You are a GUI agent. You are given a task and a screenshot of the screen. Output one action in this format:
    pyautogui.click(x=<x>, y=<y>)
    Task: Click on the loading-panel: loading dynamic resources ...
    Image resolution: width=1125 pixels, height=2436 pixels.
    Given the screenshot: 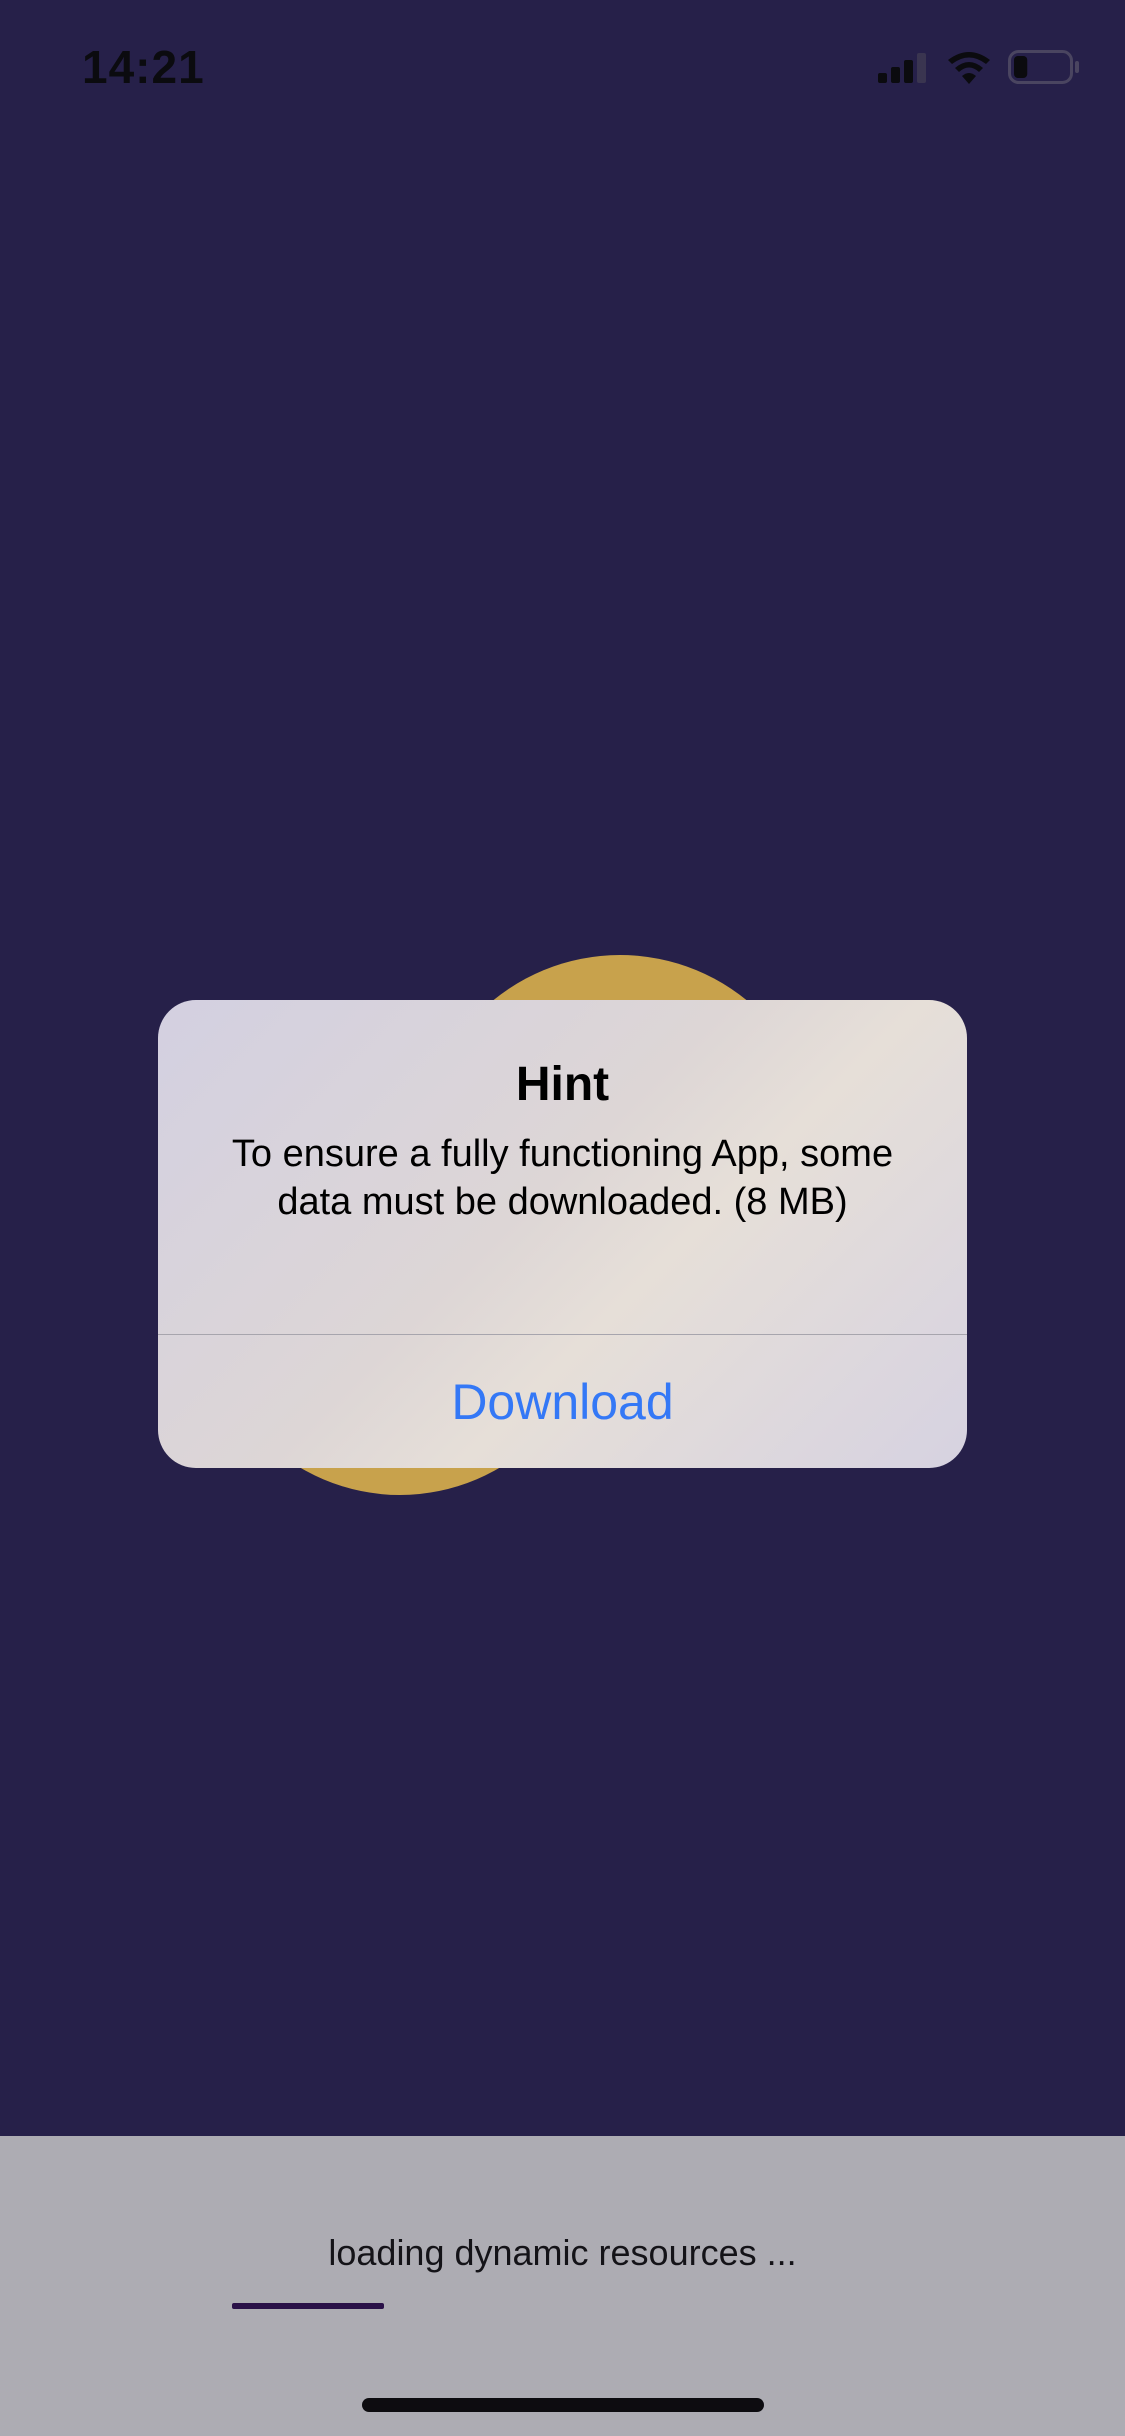 What is the action you would take?
    pyautogui.click(x=562, y=2286)
    